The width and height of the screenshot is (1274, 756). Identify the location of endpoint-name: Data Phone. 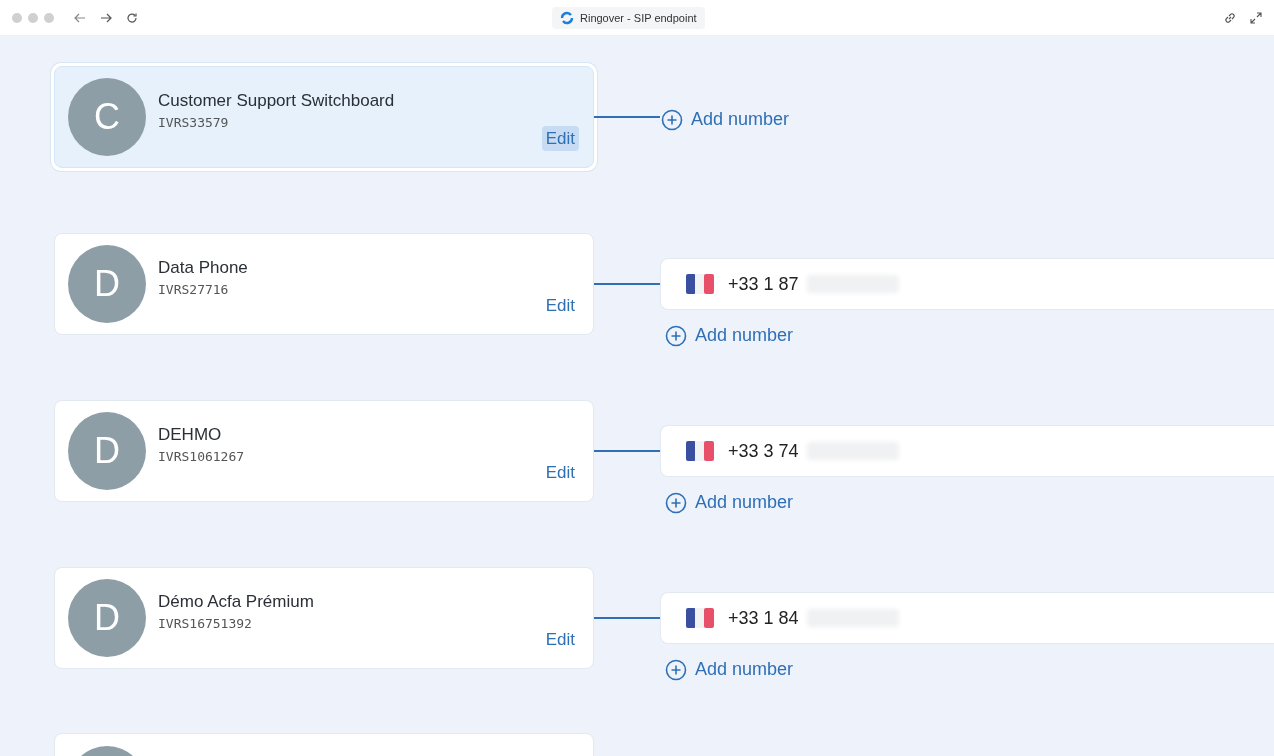
(203, 267).